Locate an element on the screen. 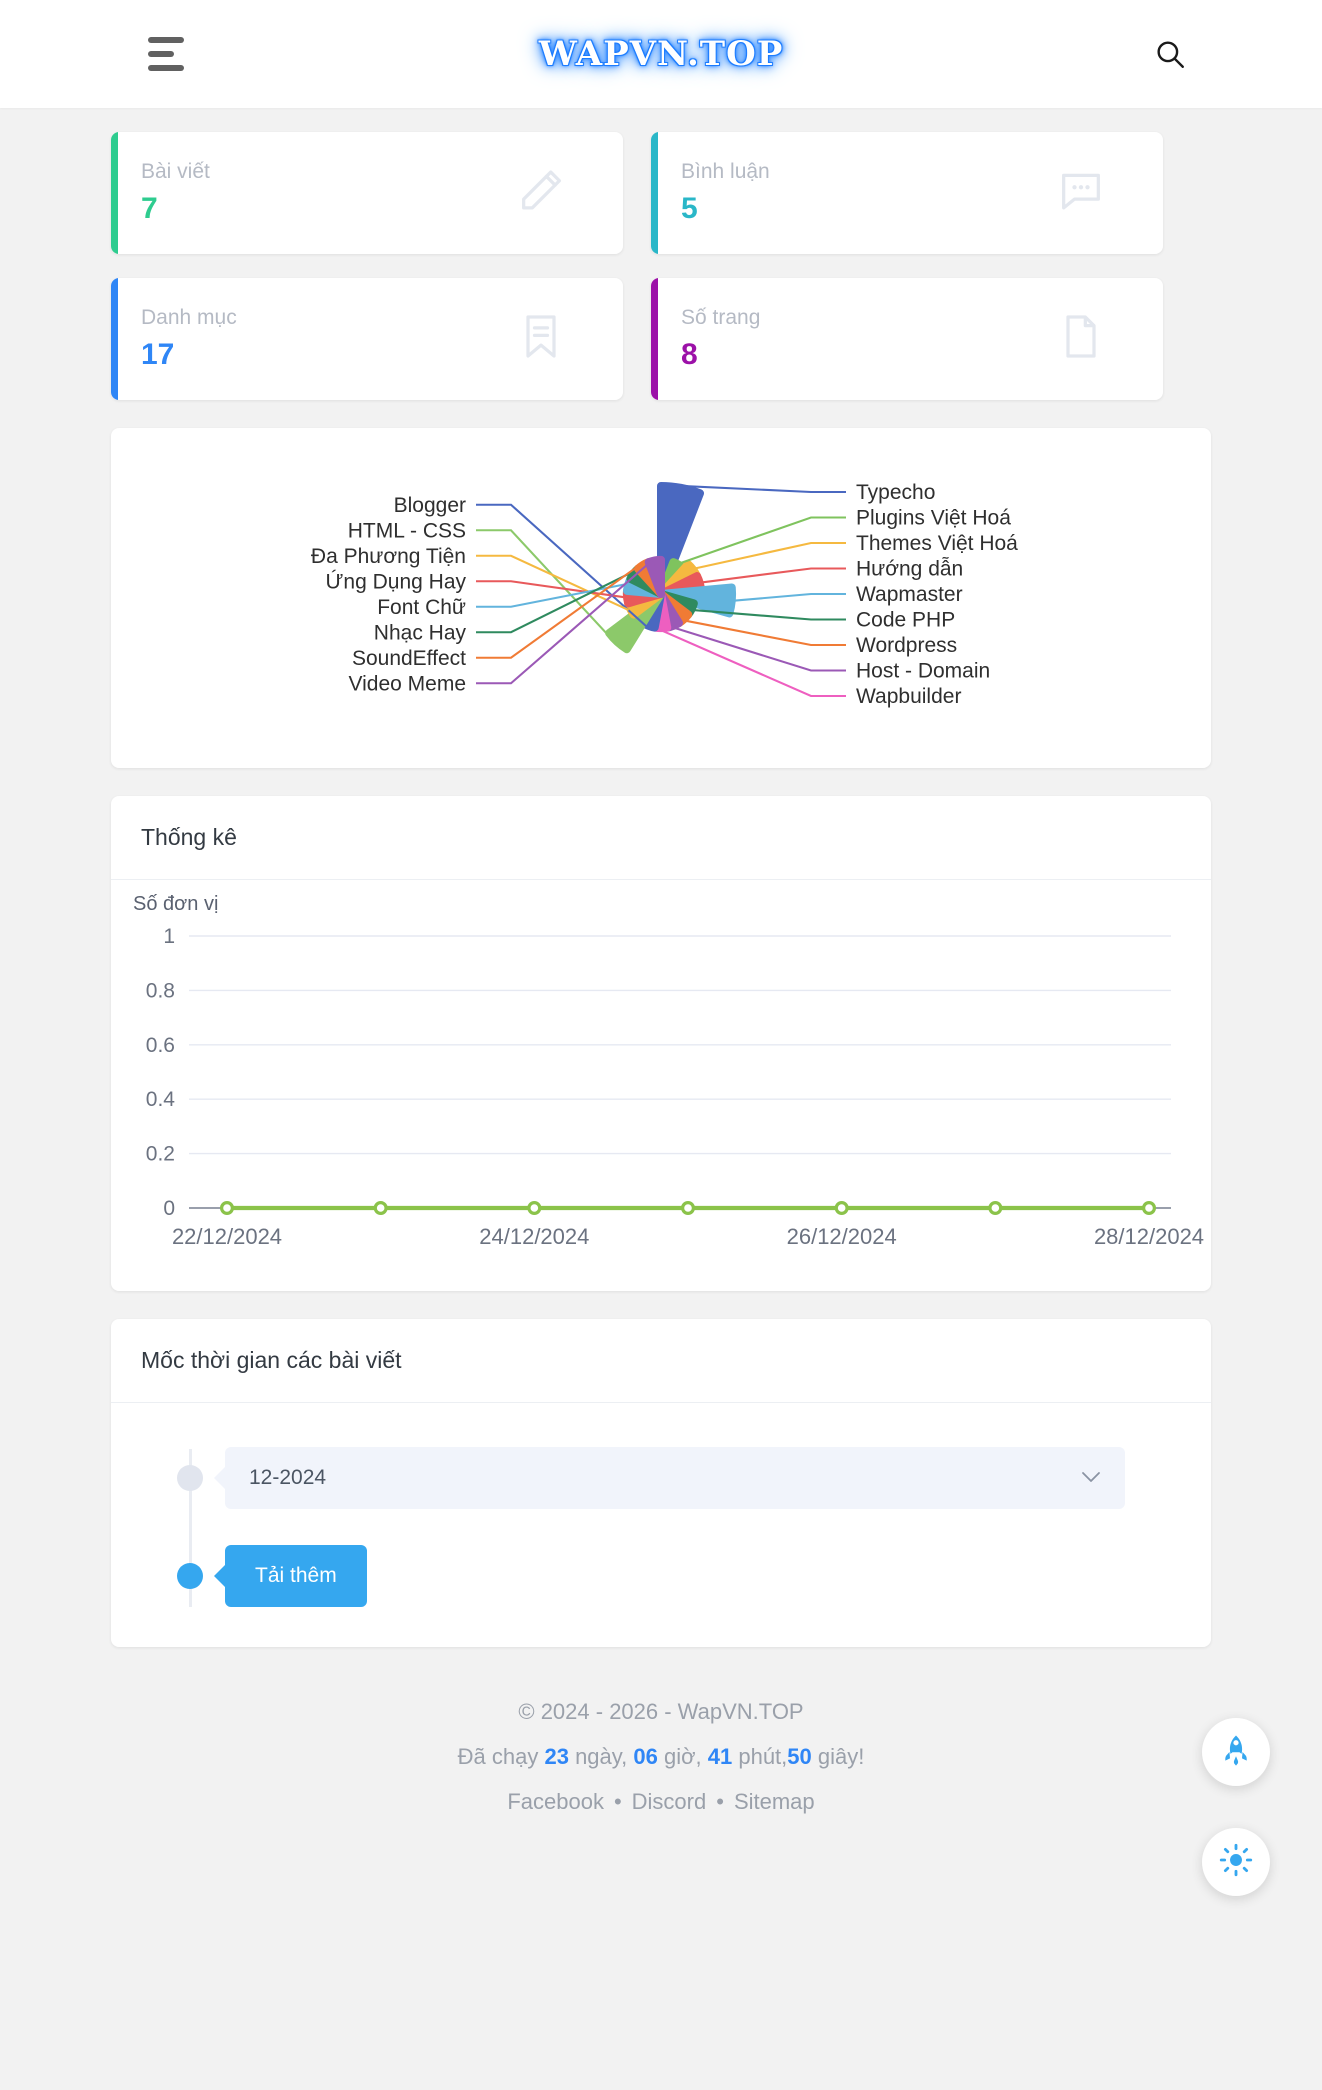 The image size is (1322, 2090). site-logo: WAPVN.TOP is located at coordinates (661, 54).